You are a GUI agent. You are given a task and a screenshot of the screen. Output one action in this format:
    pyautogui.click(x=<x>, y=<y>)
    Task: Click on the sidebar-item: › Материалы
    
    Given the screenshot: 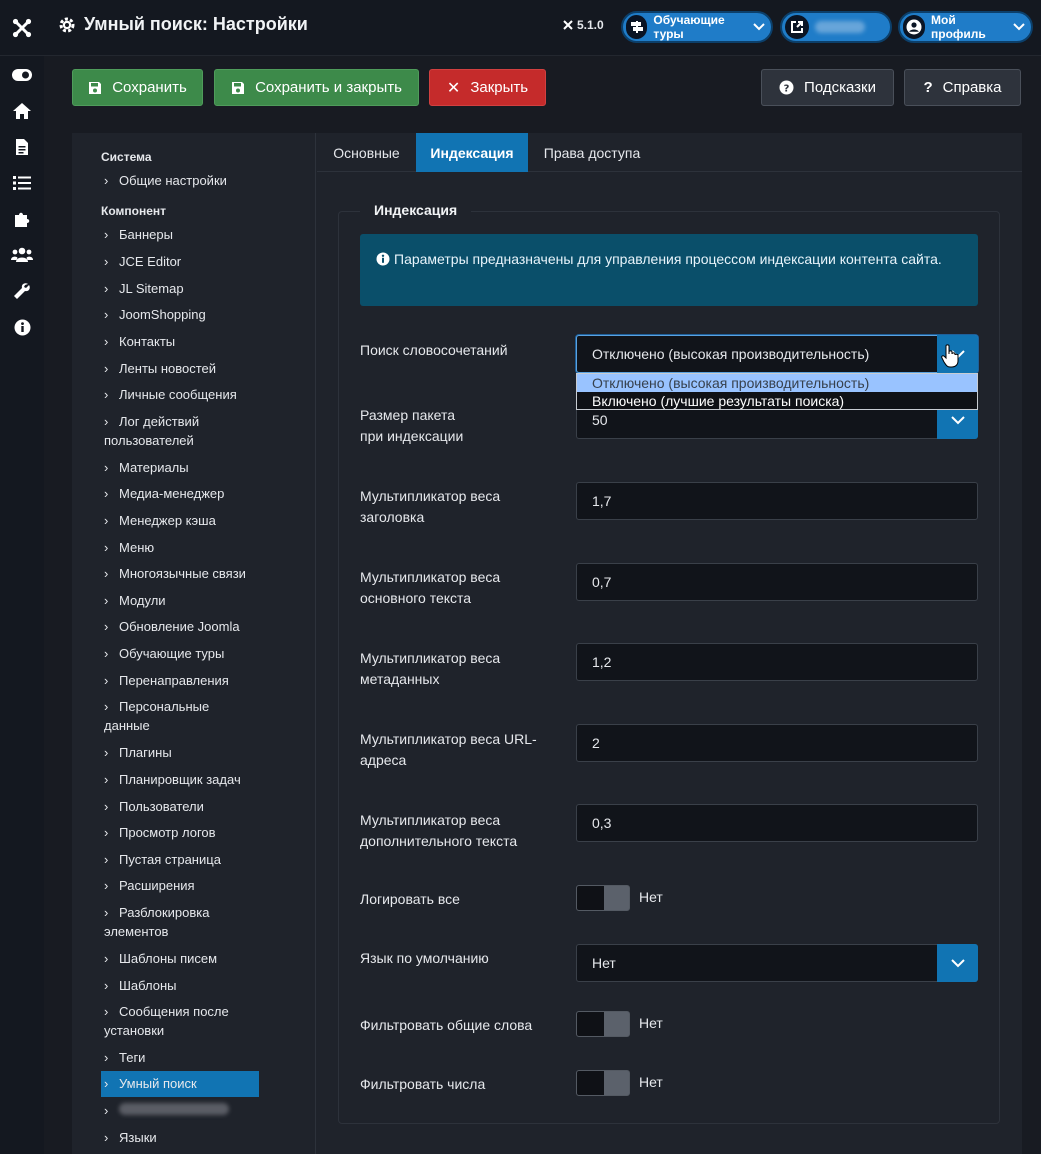 What is the action you would take?
    pyautogui.click(x=180, y=467)
    